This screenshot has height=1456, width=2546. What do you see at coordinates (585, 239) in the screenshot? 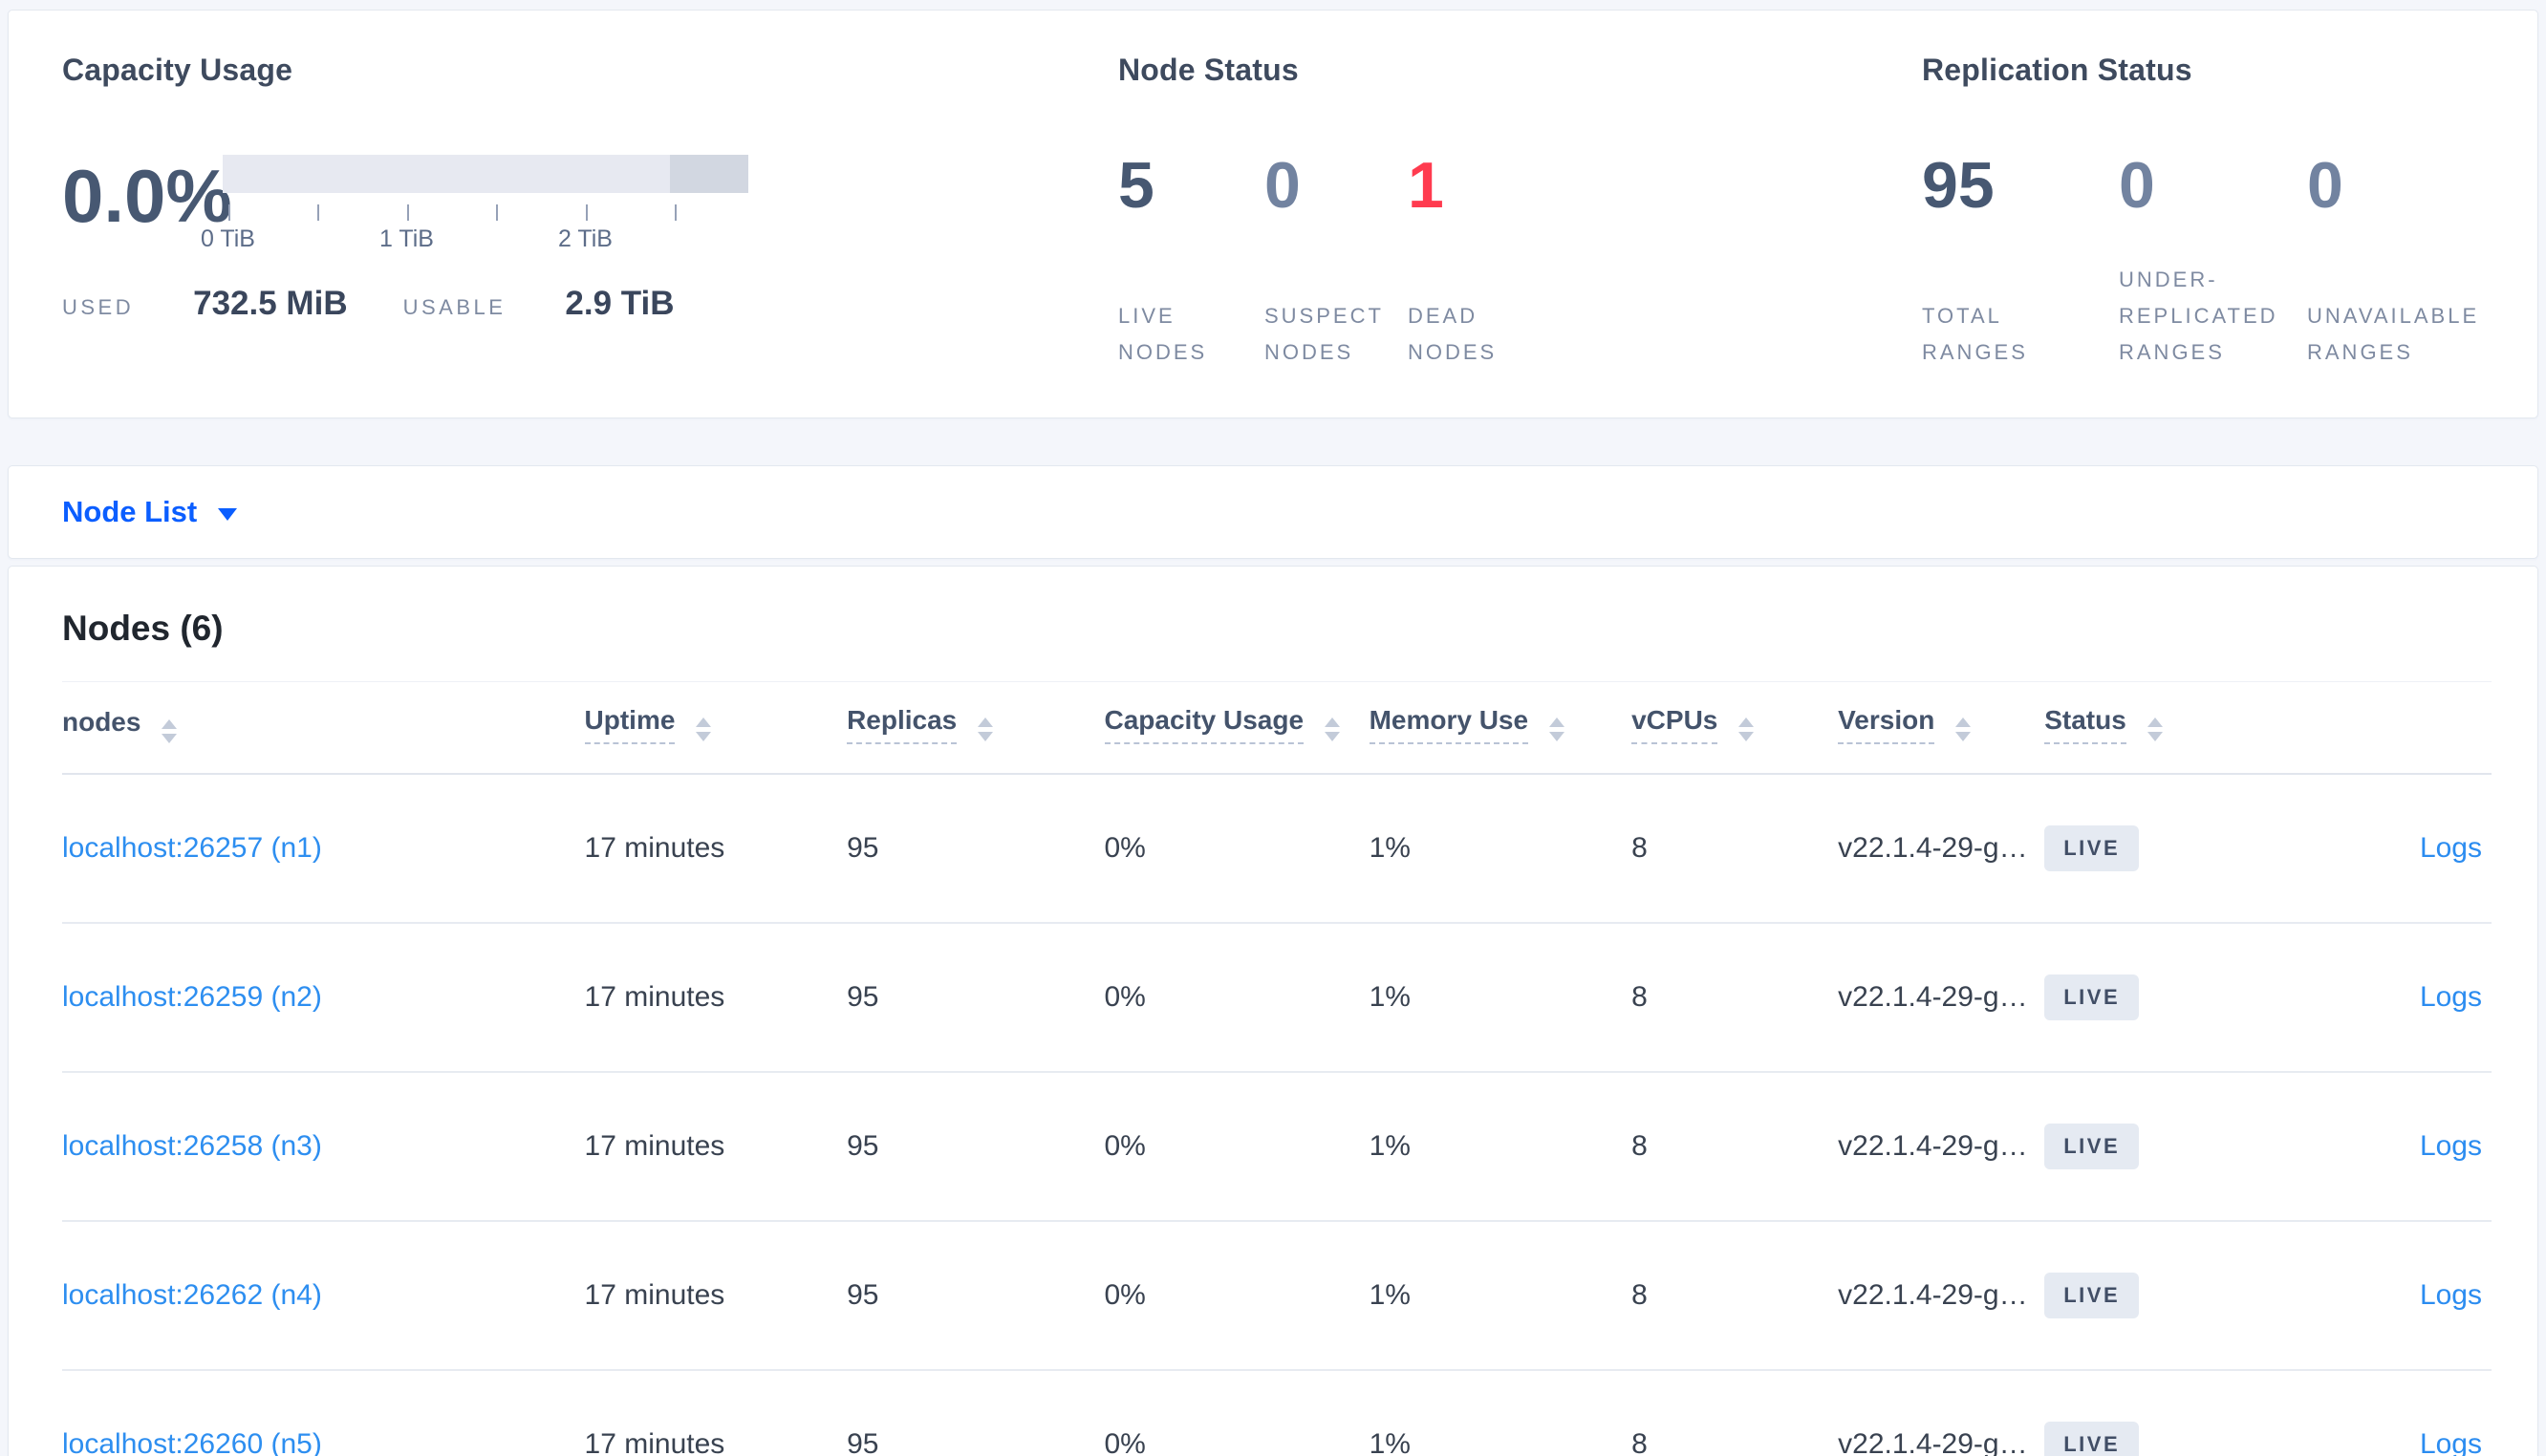
I see `axis-label-2tib: 2 TiB` at bounding box center [585, 239].